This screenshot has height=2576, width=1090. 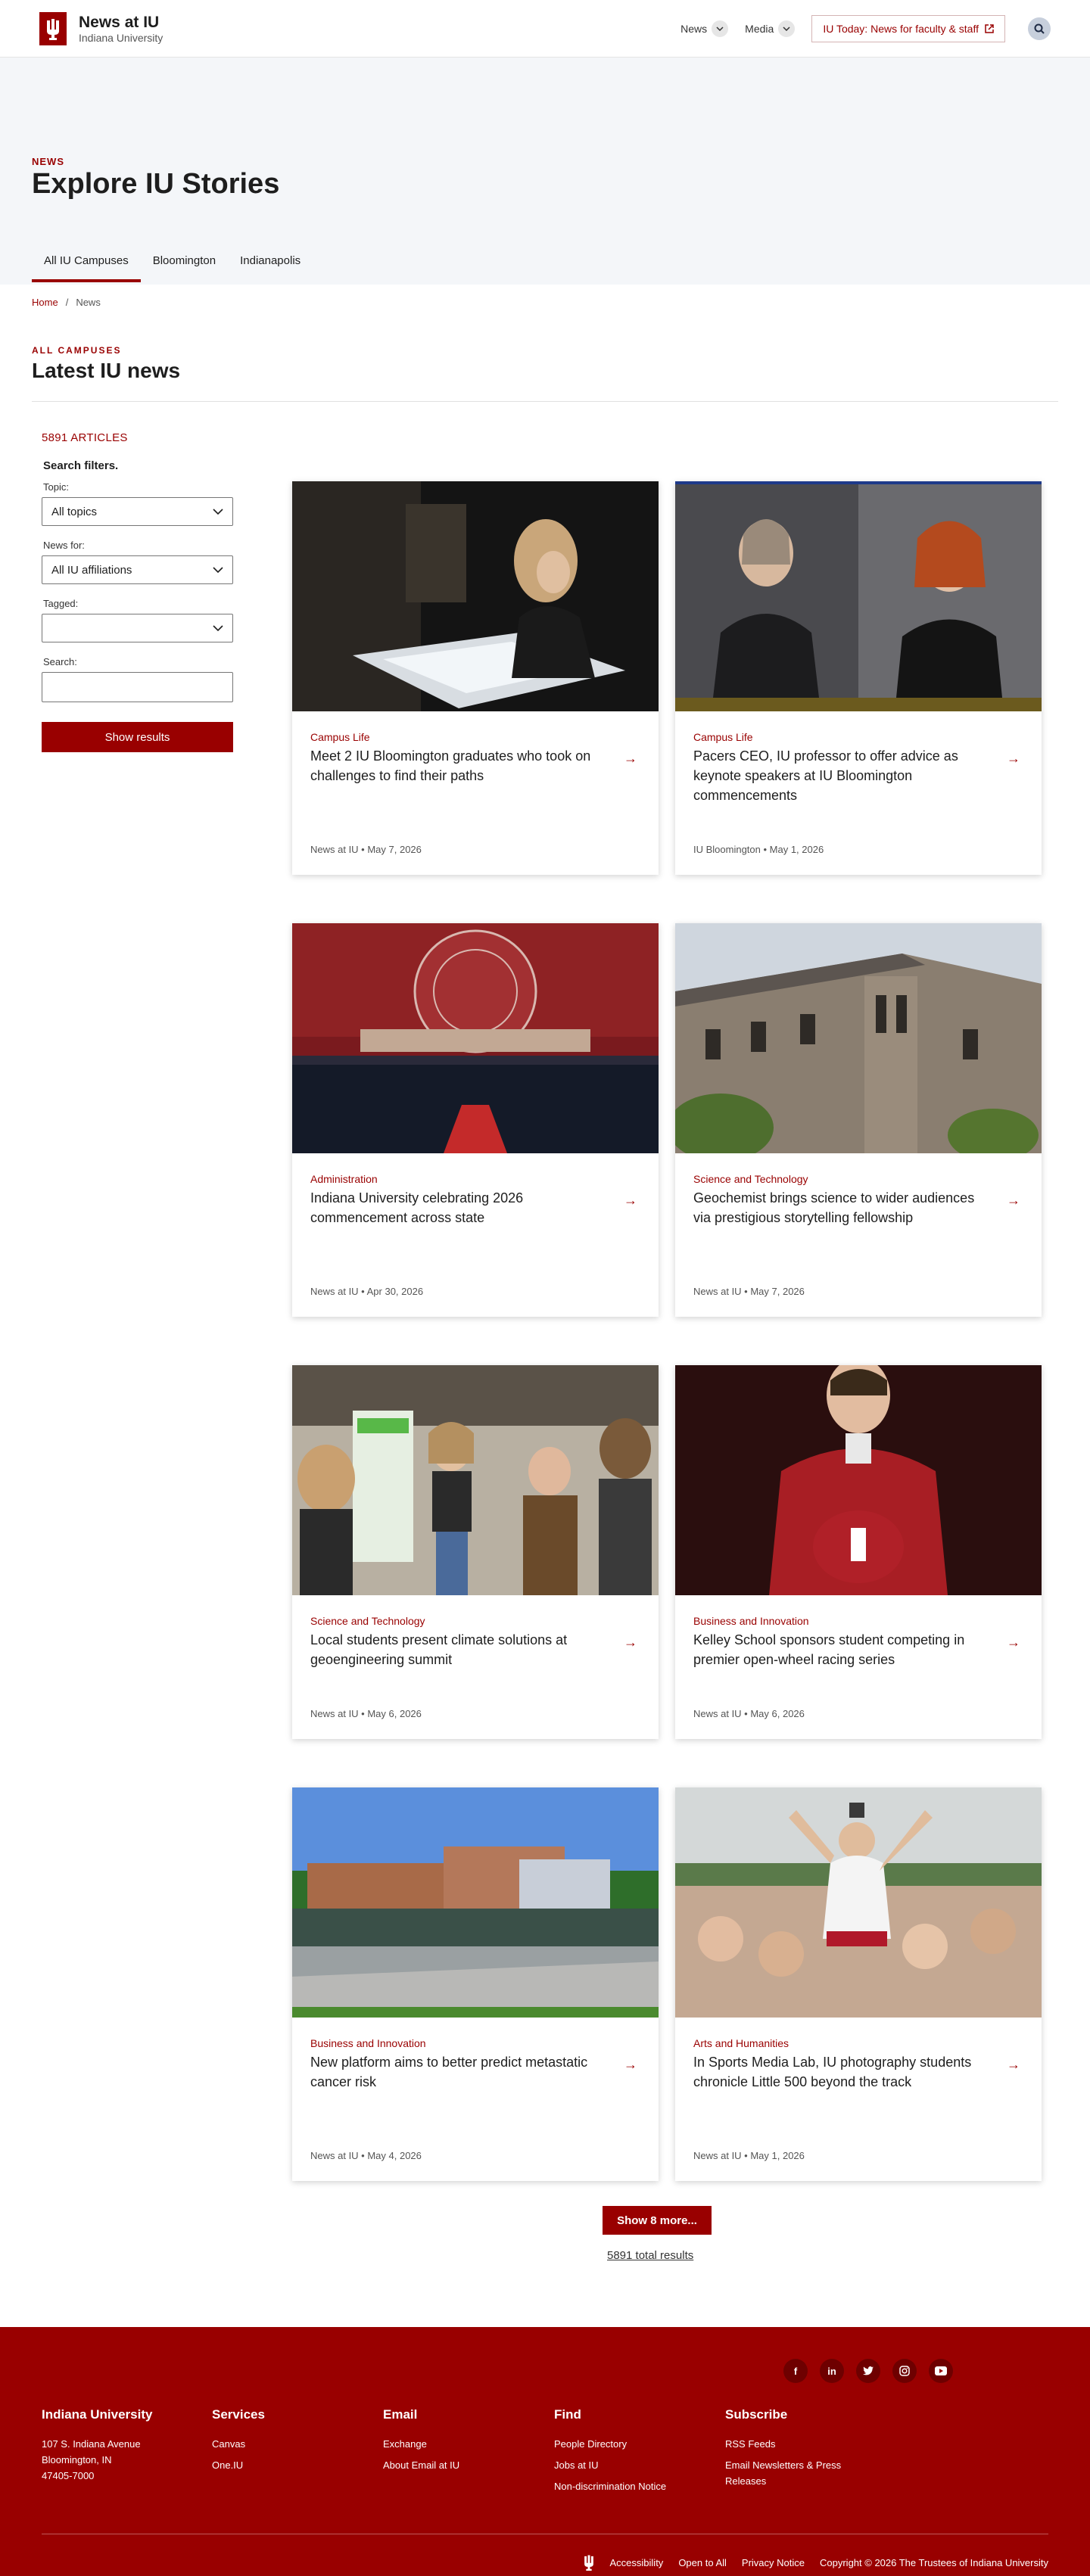 I want to click on search-label: Search:, so click(x=60, y=661).